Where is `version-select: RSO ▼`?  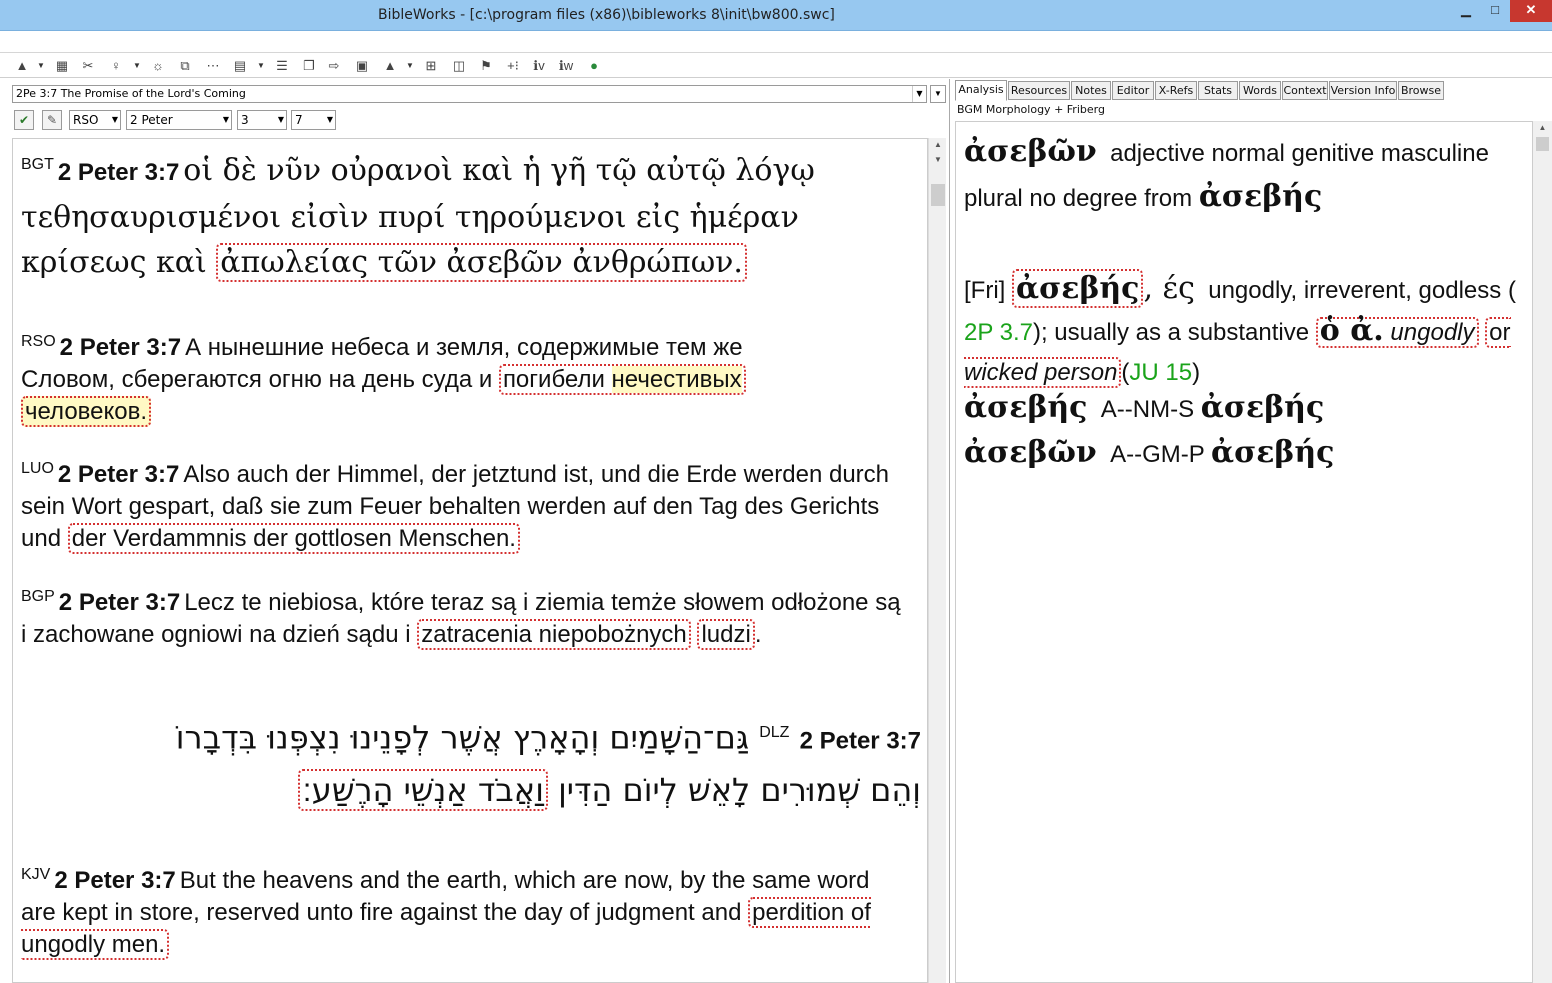
version-select: RSO ▼ is located at coordinates (95, 120).